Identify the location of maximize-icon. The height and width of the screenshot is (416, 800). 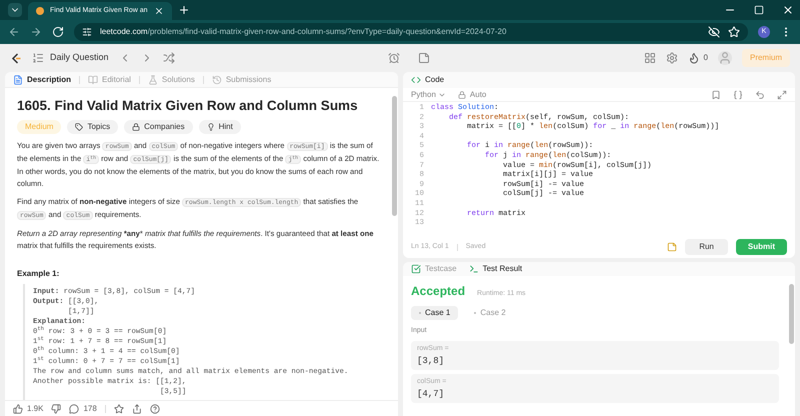
(759, 10).